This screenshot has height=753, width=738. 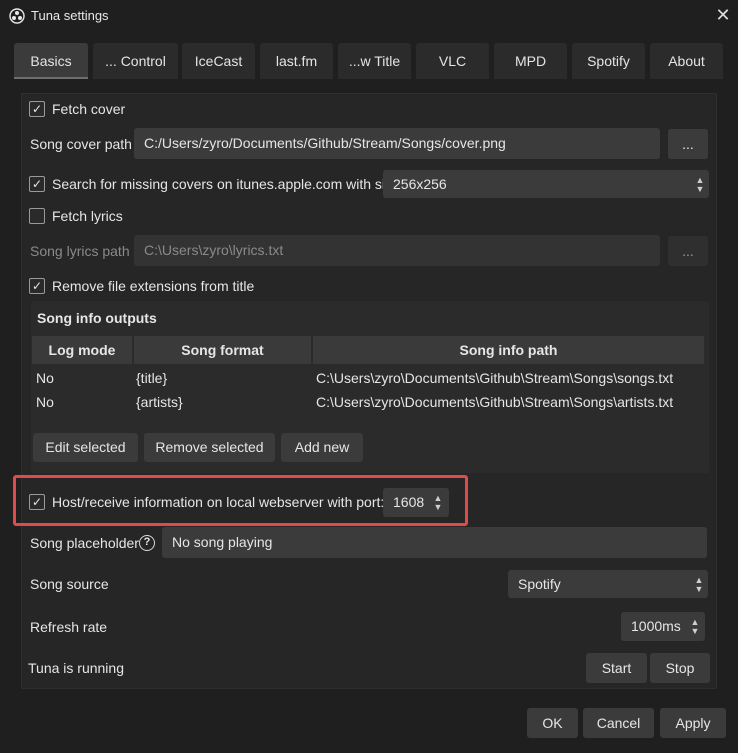 What do you see at coordinates (699, 585) in the screenshot?
I see `song-source-spinner-icon: ▲ ▼` at bounding box center [699, 585].